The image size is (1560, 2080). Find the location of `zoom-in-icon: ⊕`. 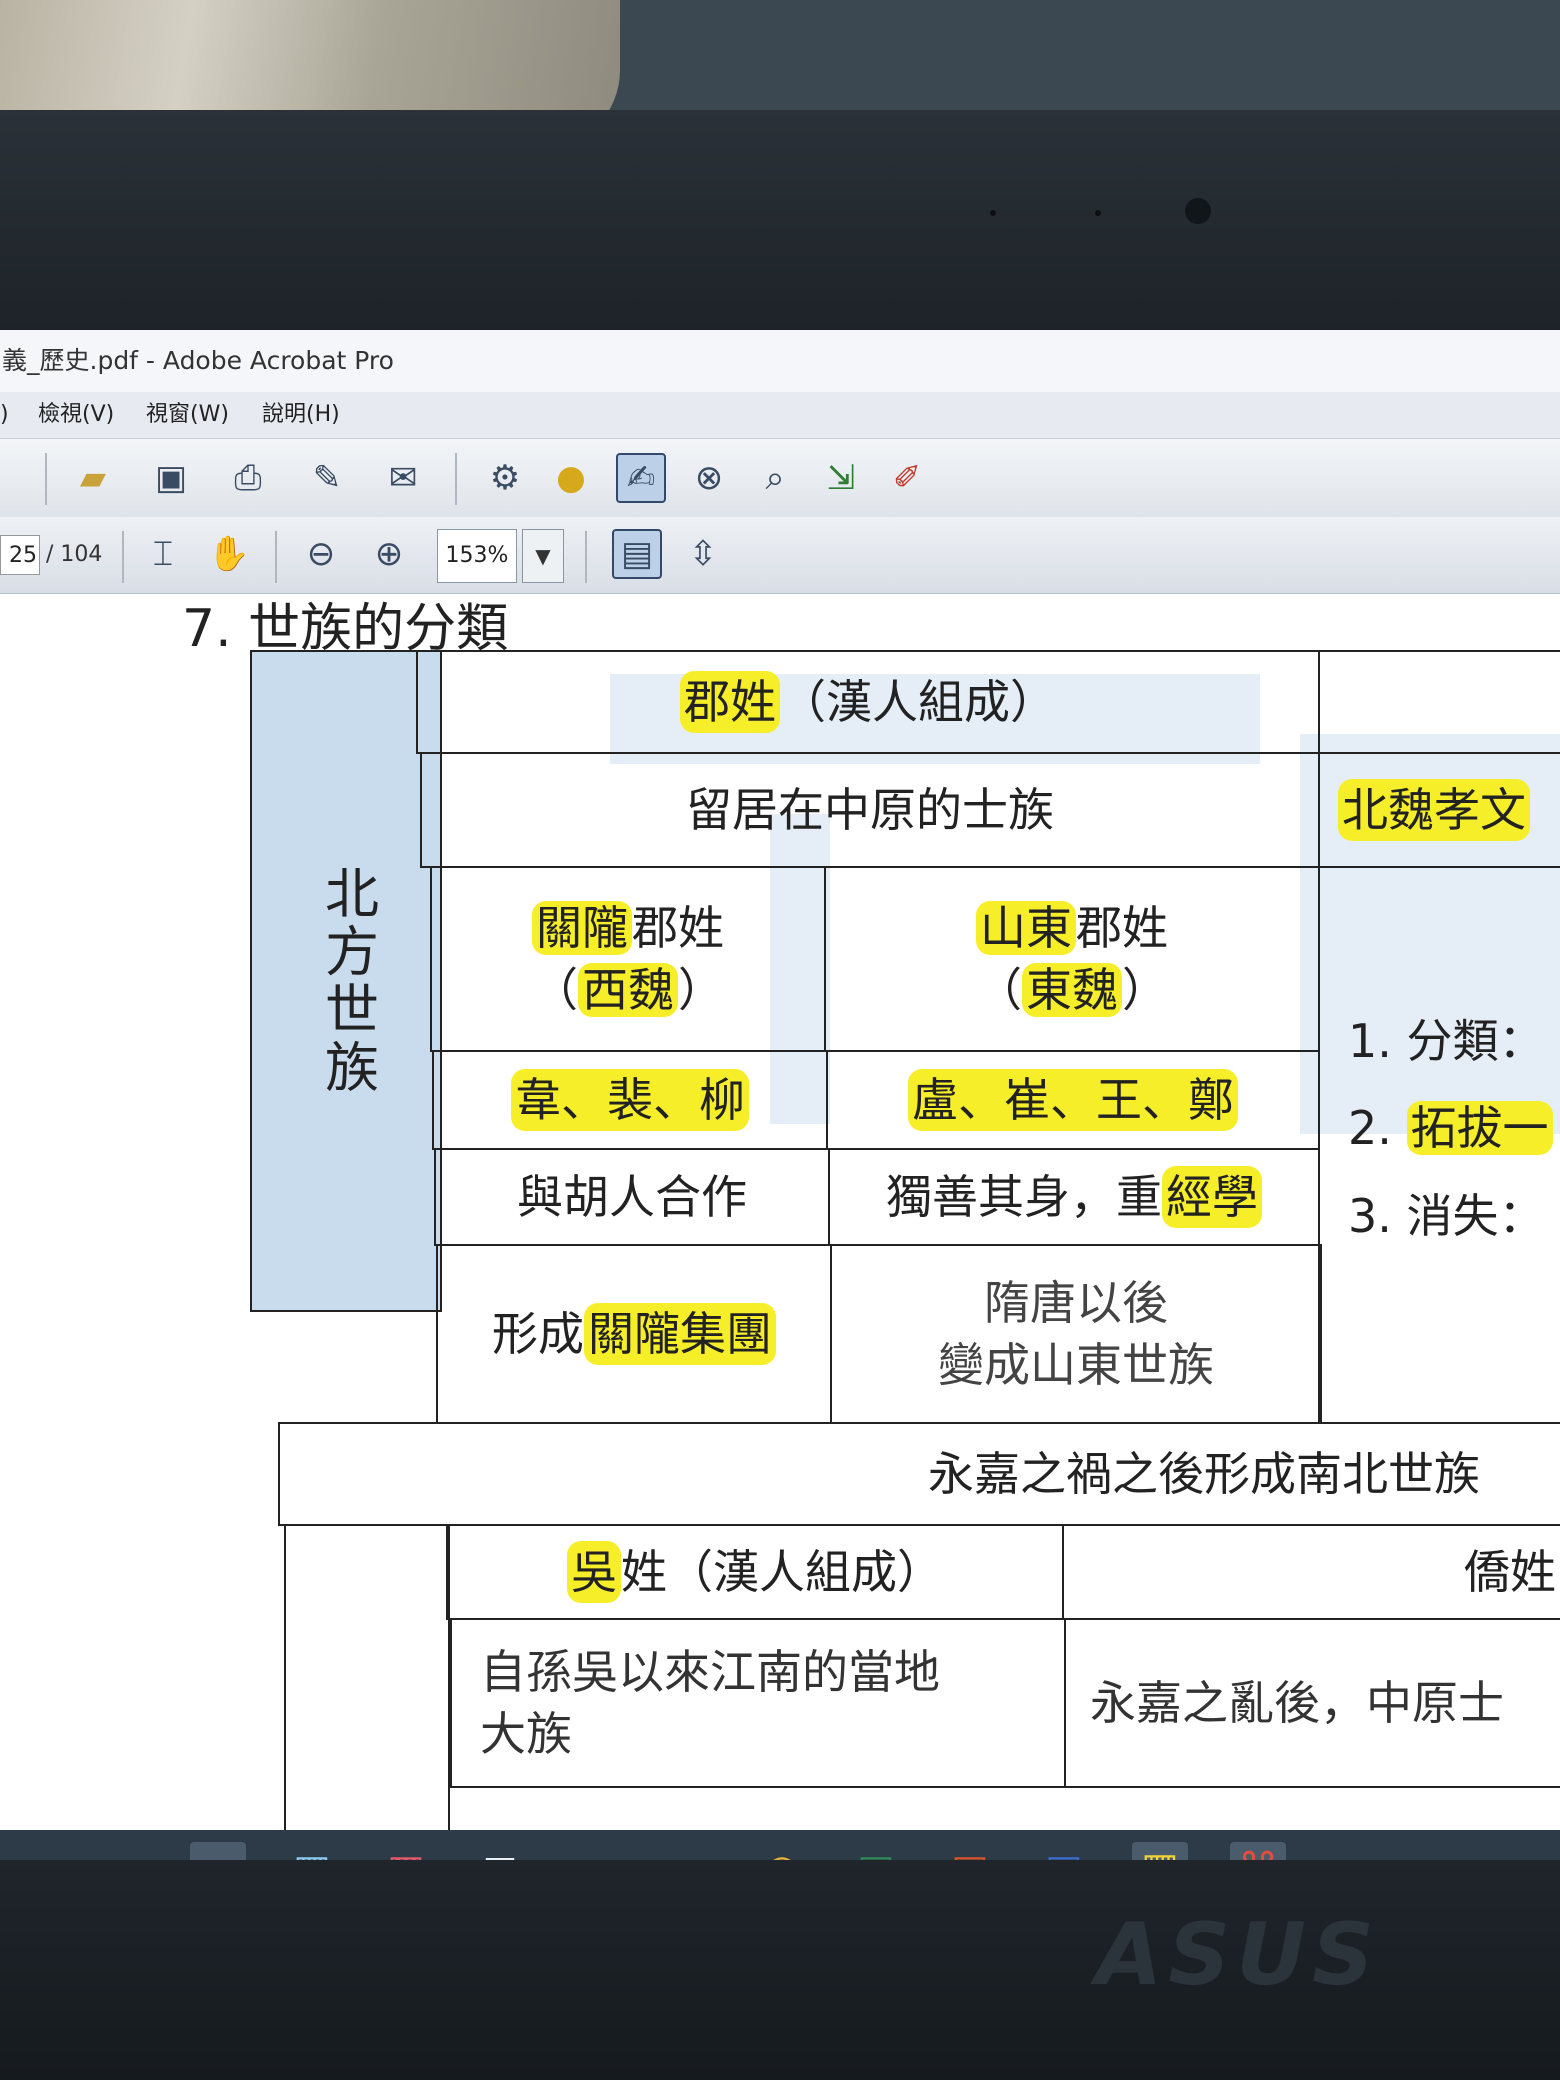

zoom-in-icon: ⊕ is located at coordinates (389, 554).